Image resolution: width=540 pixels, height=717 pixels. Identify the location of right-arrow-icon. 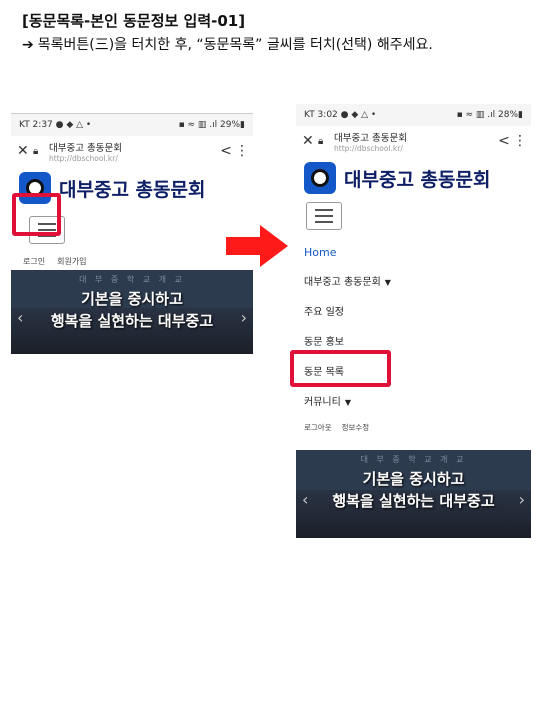
(257, 246).